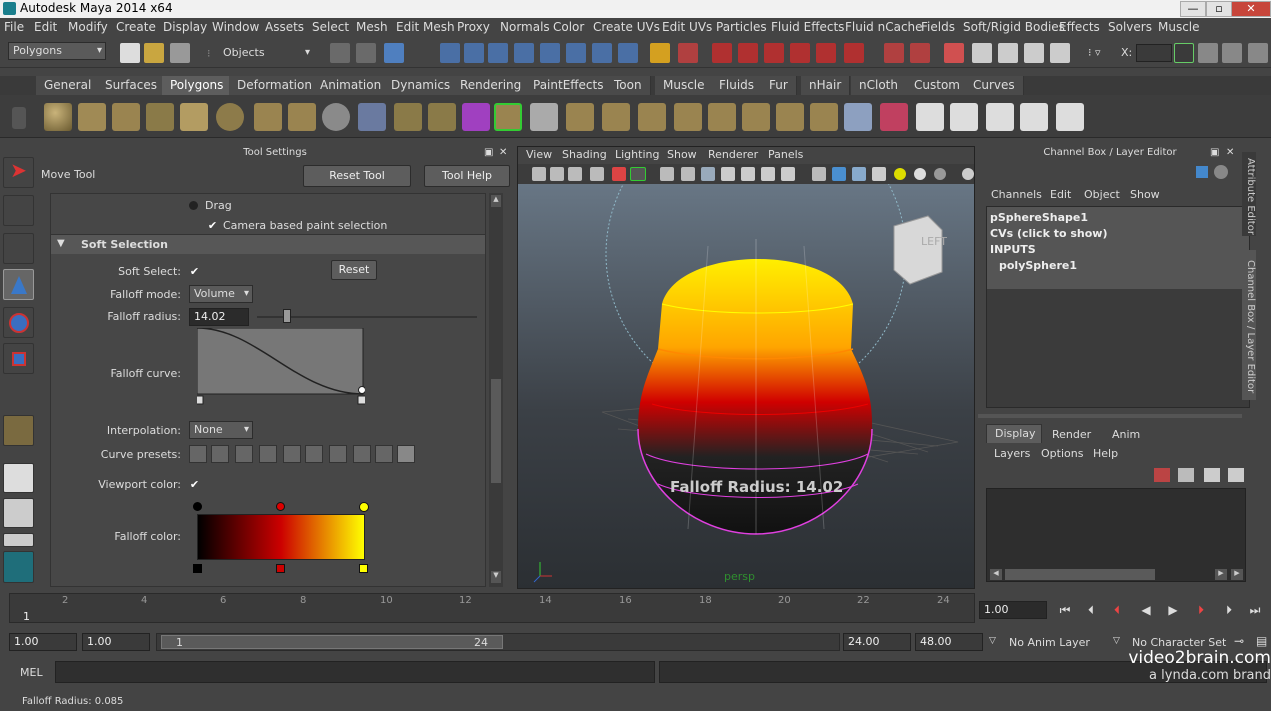 This screenshot has height=711, width=1271. What do you see at coordinates (496, 431) in the screenshot?
I see `scroll-thumb` at bounding box center [496, 431].